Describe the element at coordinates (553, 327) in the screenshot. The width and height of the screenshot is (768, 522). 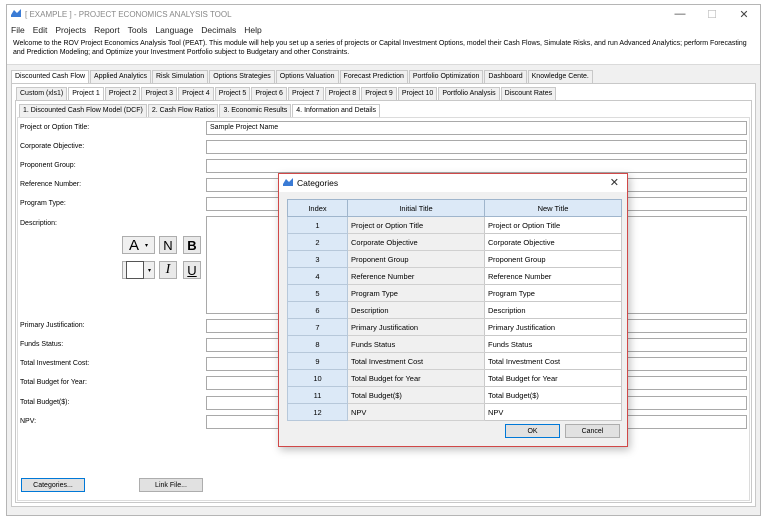
I see `new-title-cell: Primary Justification` at that location.